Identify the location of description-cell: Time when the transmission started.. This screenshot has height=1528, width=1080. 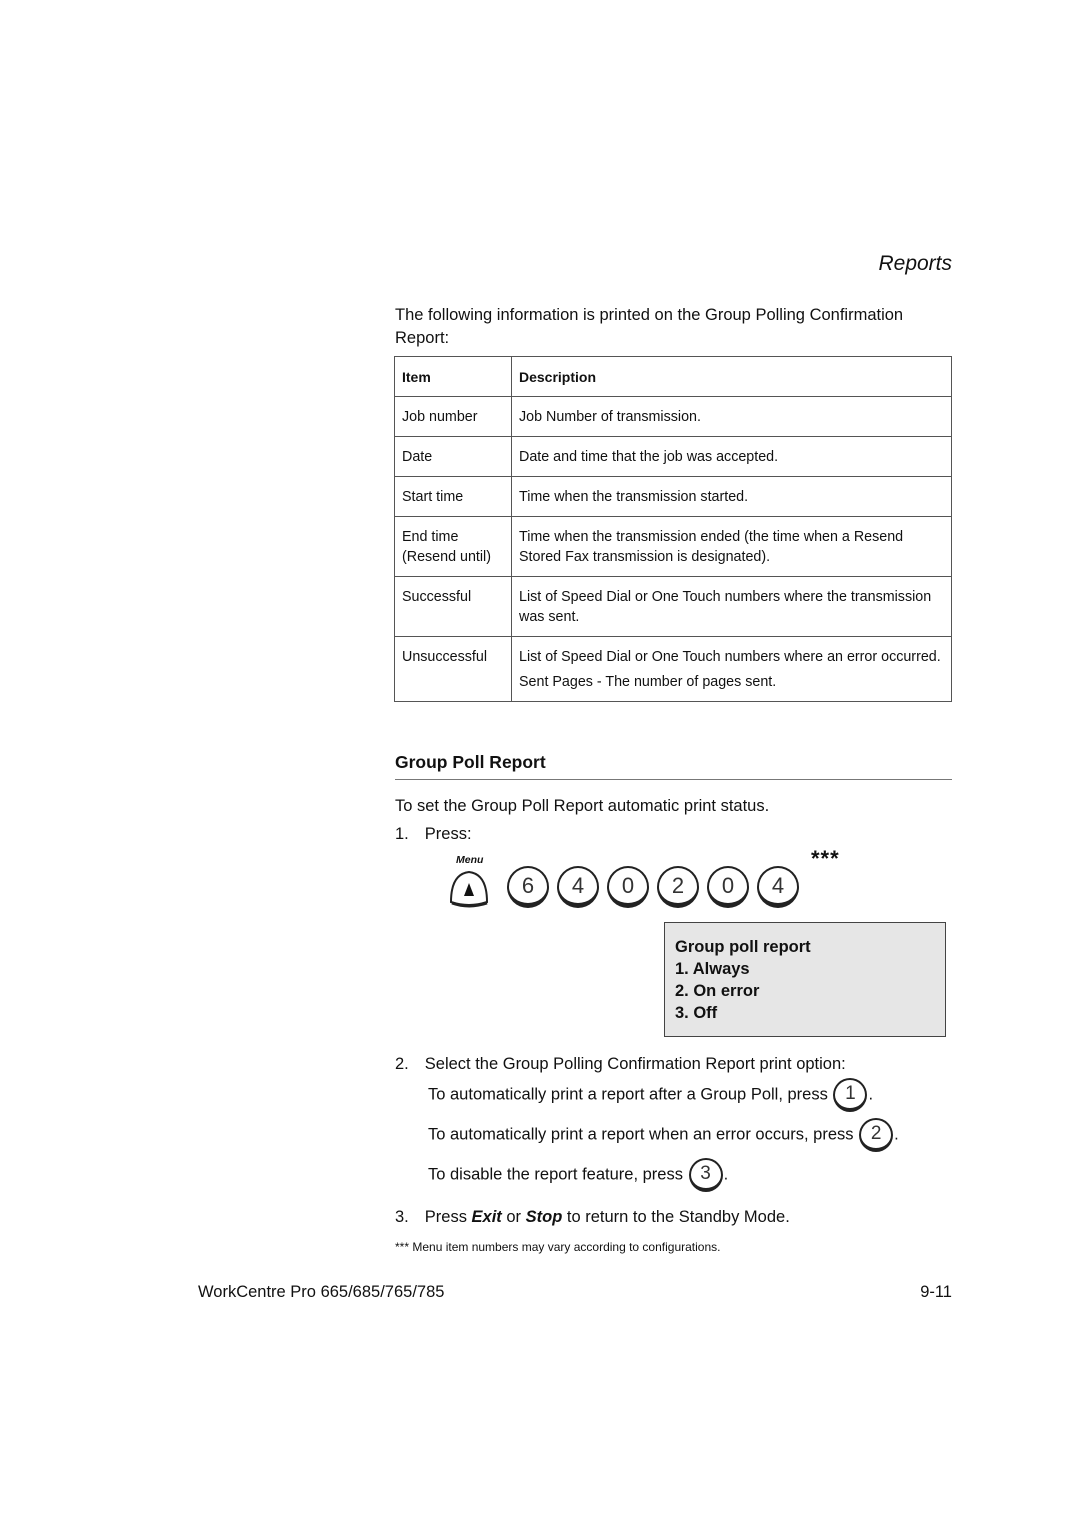
(731, 496).